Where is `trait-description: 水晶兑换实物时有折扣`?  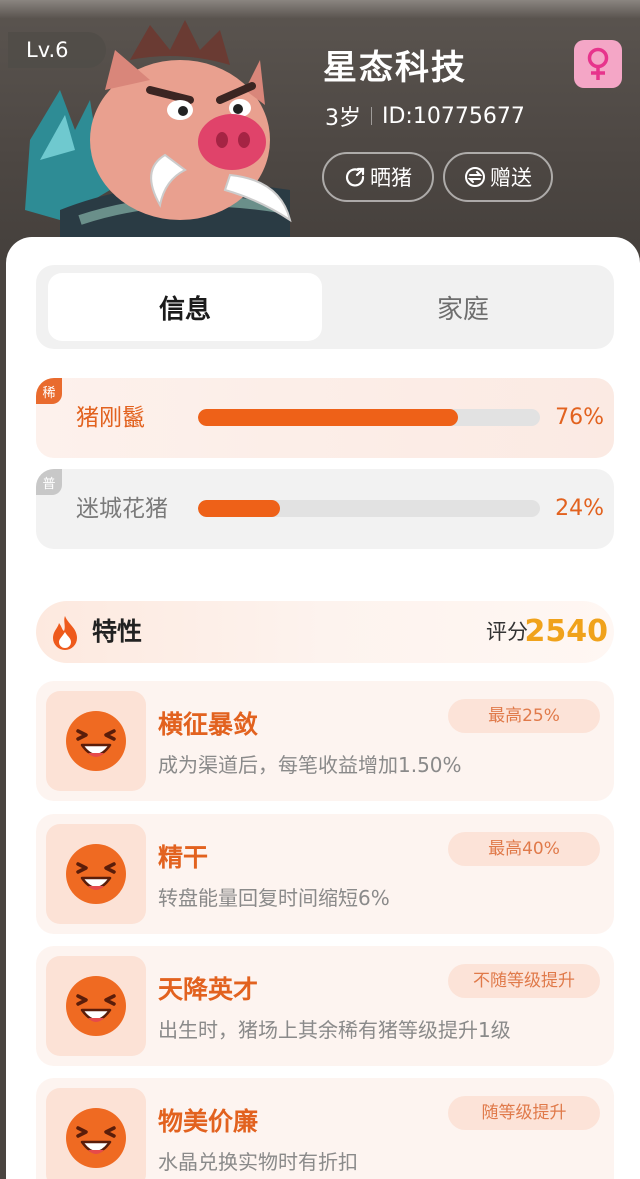
trait-description: 水晶兑换实物时有折扣 is located at coordinates (258, 1162).